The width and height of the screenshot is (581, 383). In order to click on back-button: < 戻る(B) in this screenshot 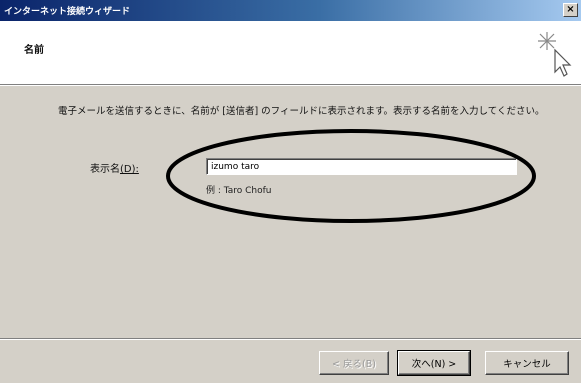, I will do `click(354, 363)`.